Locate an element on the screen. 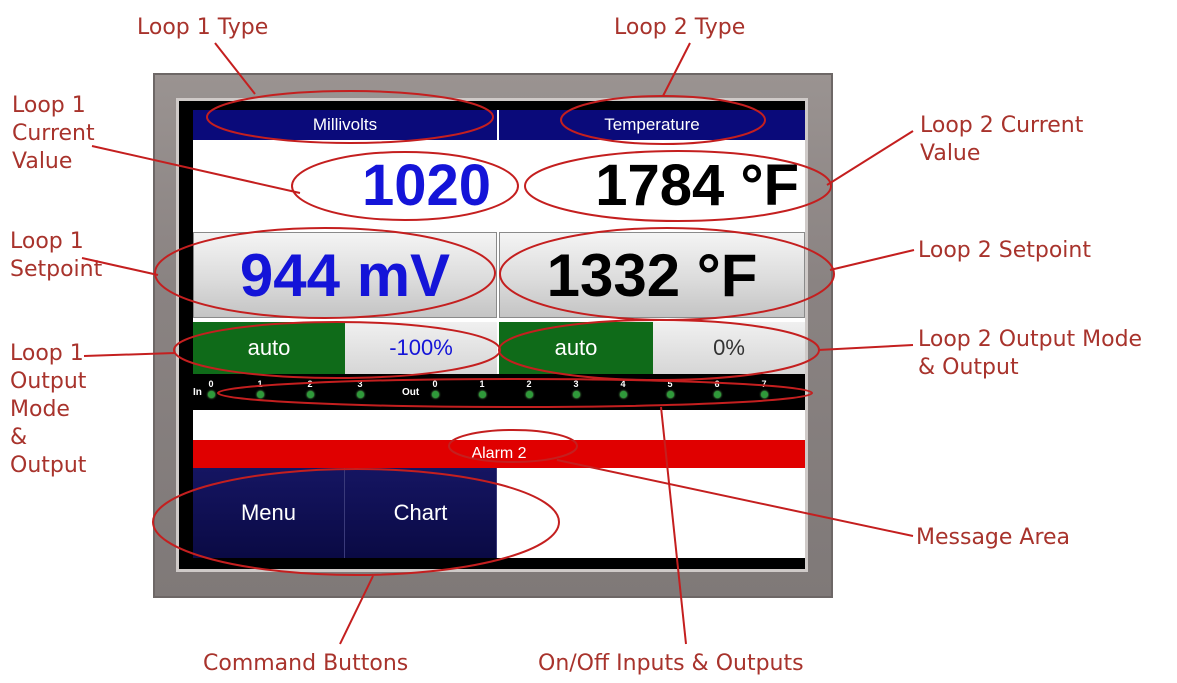  loop2-type-ellipse is located at coordinates (663, 120).